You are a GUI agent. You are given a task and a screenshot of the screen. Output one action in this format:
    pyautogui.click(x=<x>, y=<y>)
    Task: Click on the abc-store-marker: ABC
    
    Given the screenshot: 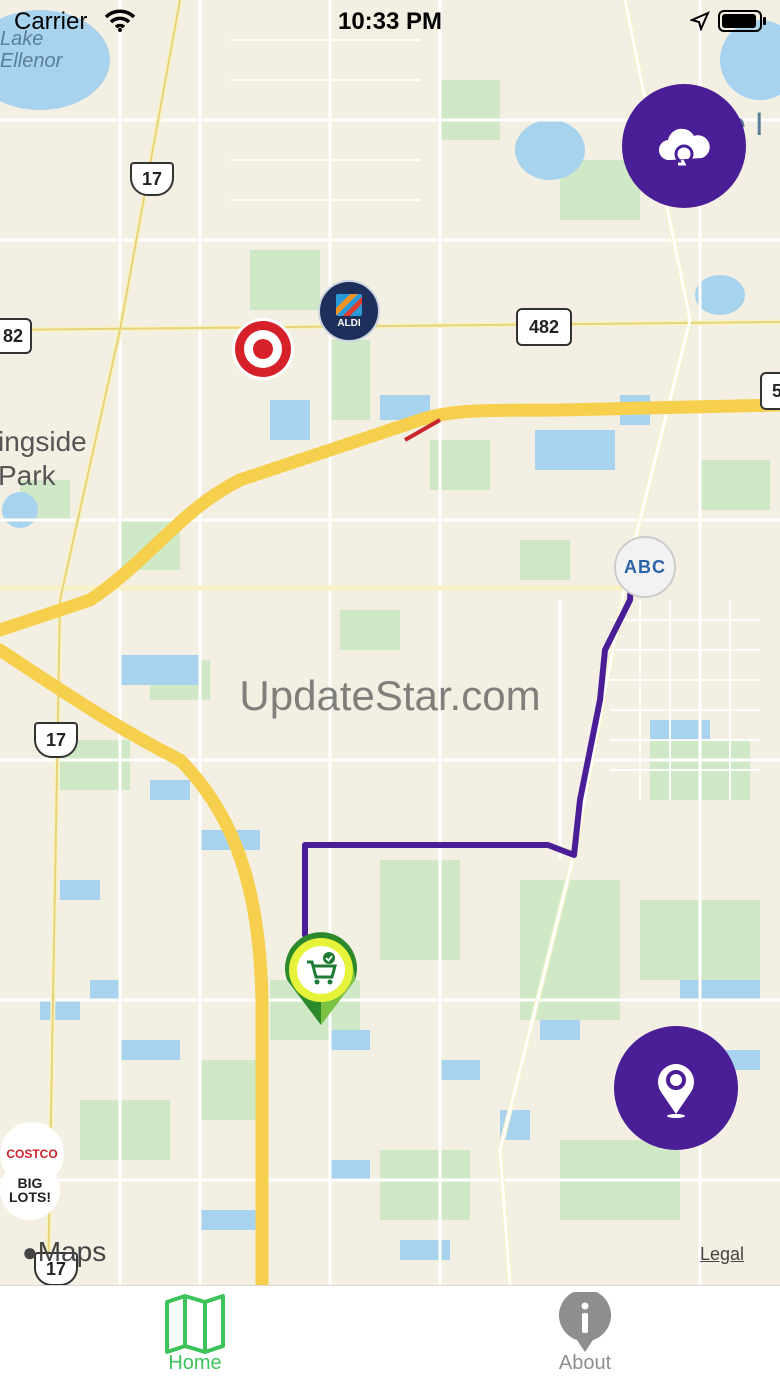 What is the action you would take?
    pyautogui.click(x=645, y=567)
    